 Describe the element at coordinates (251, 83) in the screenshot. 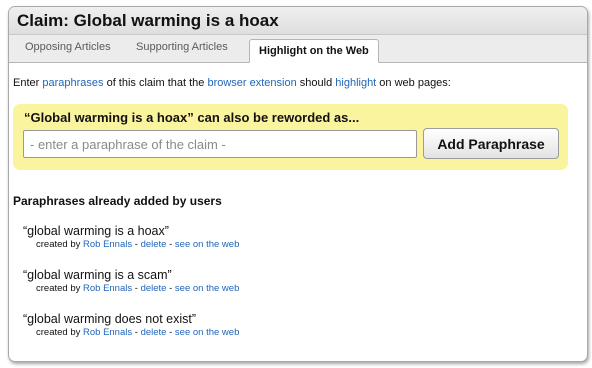

I see `browser-extension-link: browser extension` at that location.